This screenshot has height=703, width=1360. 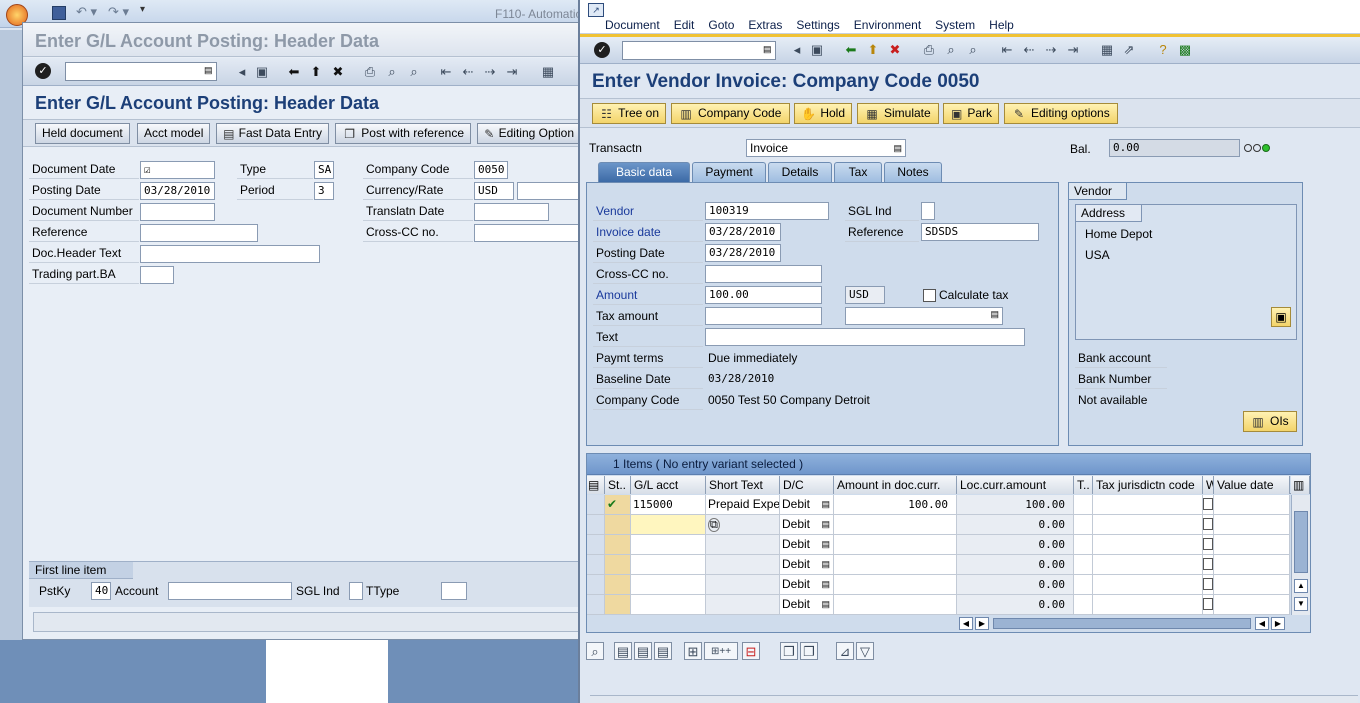 I want to click on copy-row-icon: ❐, so click(x=789, y=651).